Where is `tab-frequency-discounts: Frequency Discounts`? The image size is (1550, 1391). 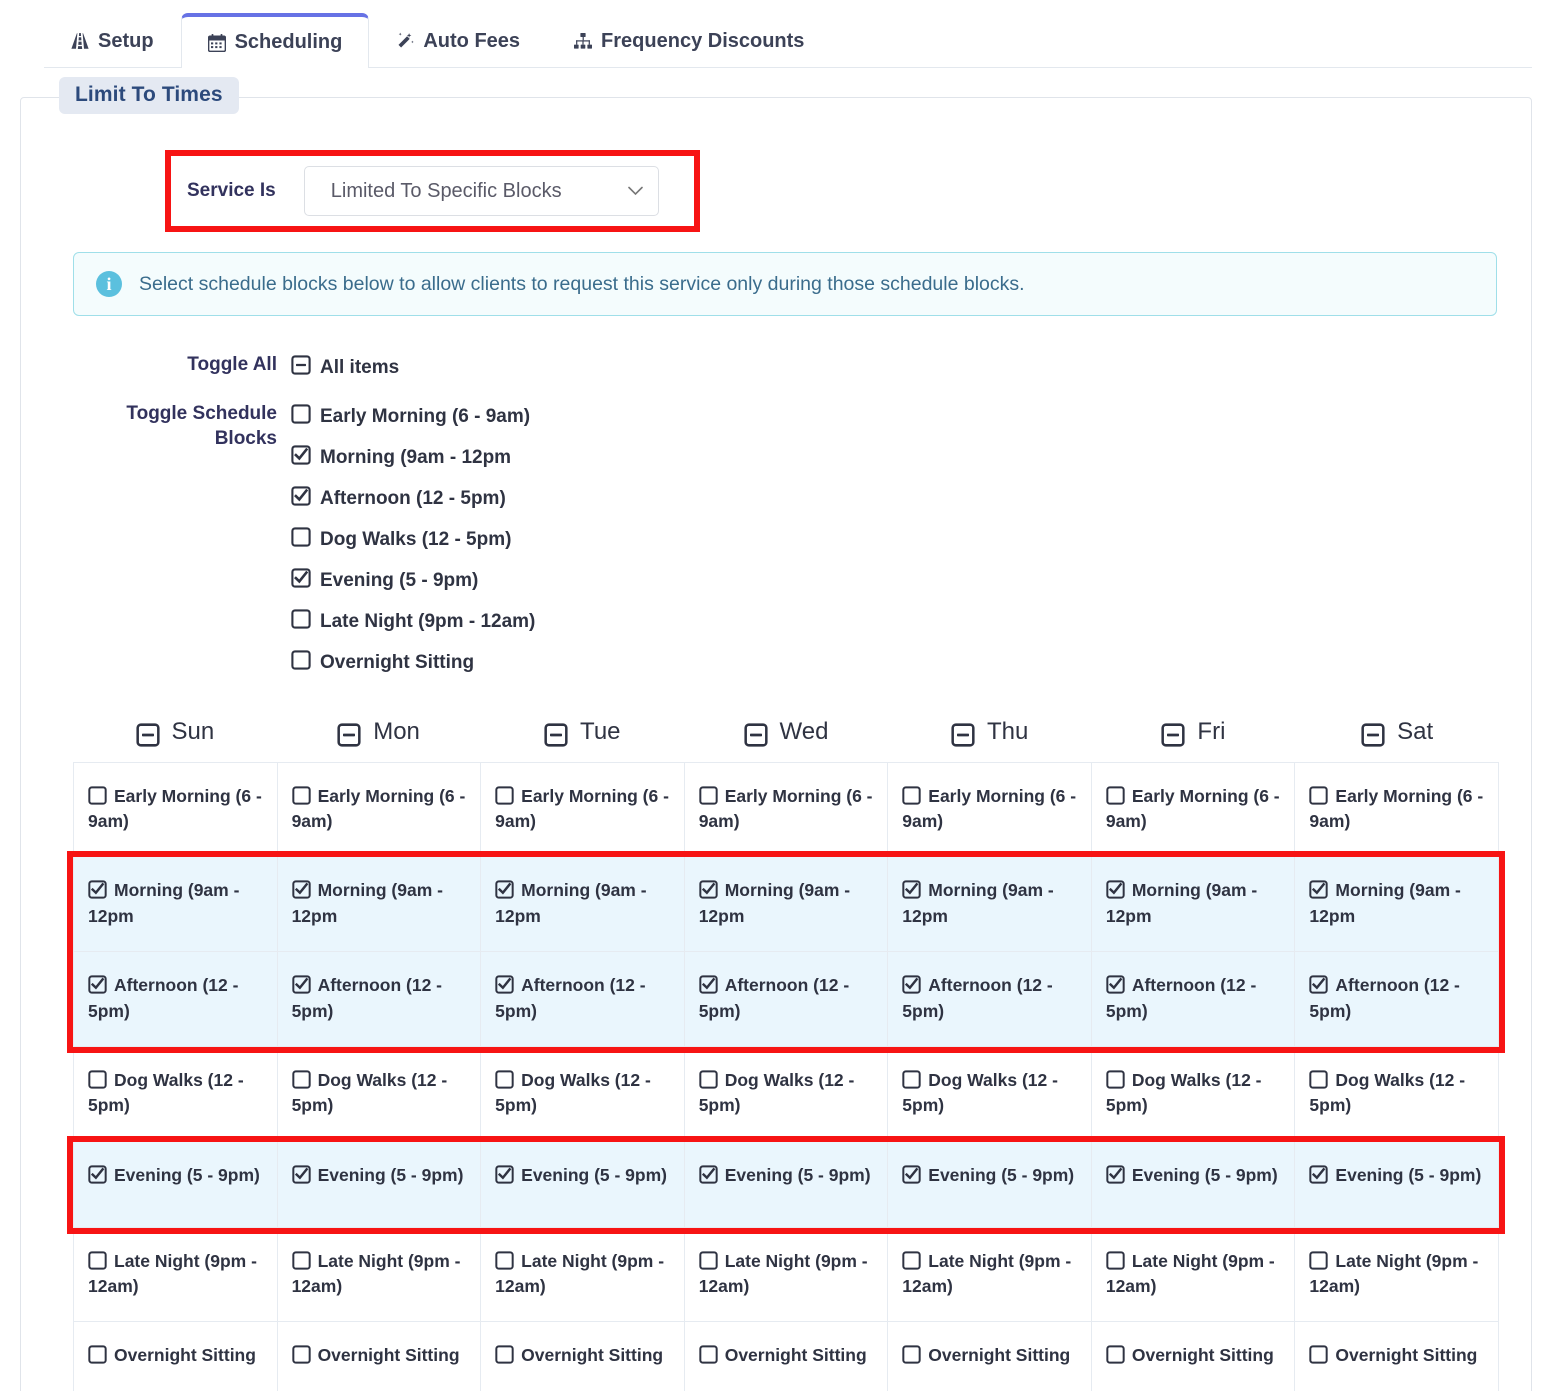 tab-frequency-discounts: Frequency Discounts is located at coordinates (689, 40).